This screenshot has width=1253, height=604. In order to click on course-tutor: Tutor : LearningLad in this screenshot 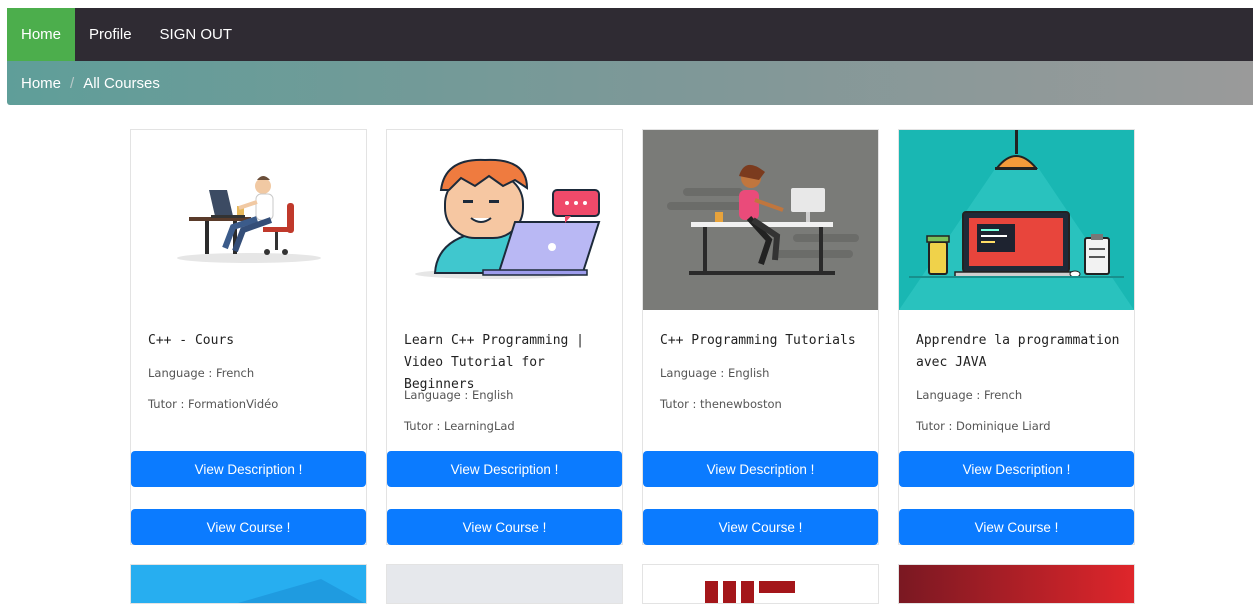, I will do `click(459, 426)`.